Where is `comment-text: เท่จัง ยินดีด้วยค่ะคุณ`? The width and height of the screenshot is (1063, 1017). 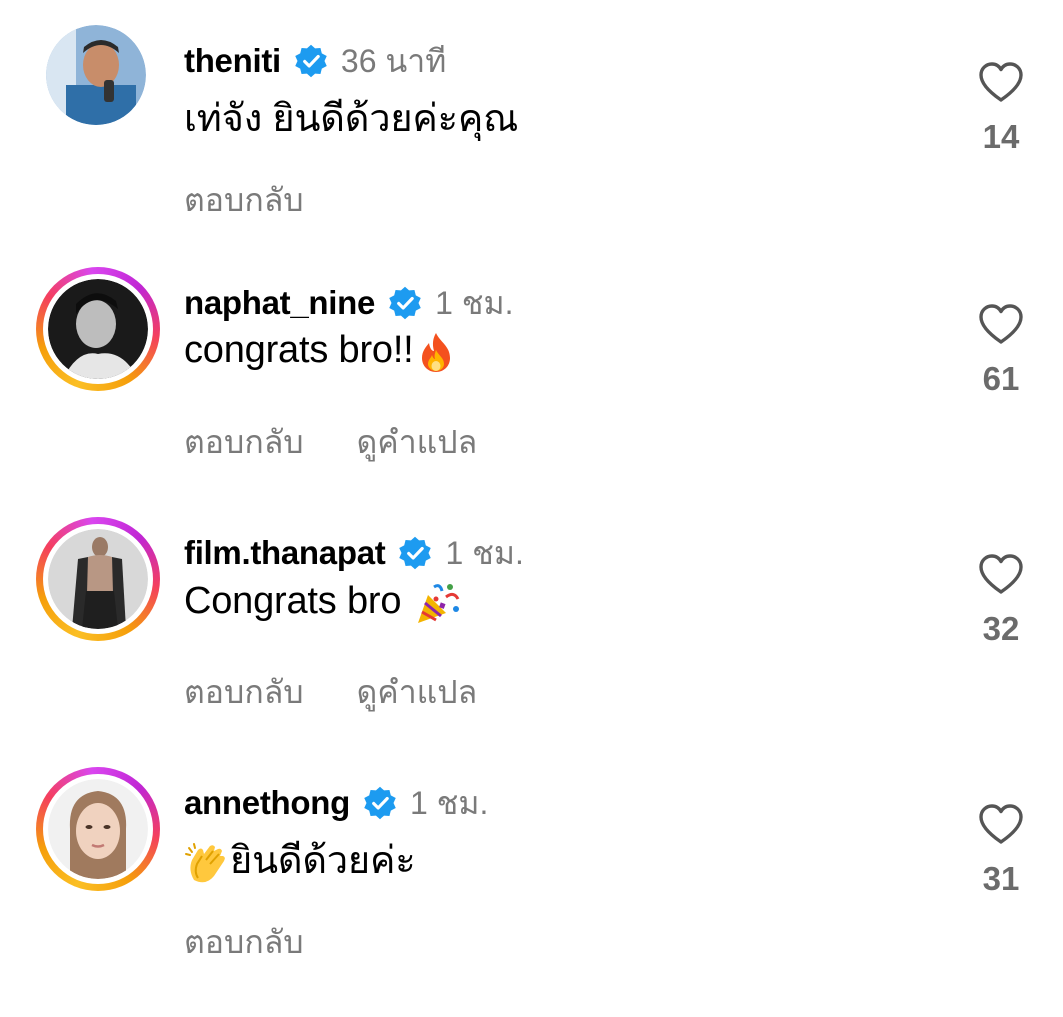
comment-text: เท่จัง ยินดีด้วยค่ะคุณ is located at coordinates (351, 117).